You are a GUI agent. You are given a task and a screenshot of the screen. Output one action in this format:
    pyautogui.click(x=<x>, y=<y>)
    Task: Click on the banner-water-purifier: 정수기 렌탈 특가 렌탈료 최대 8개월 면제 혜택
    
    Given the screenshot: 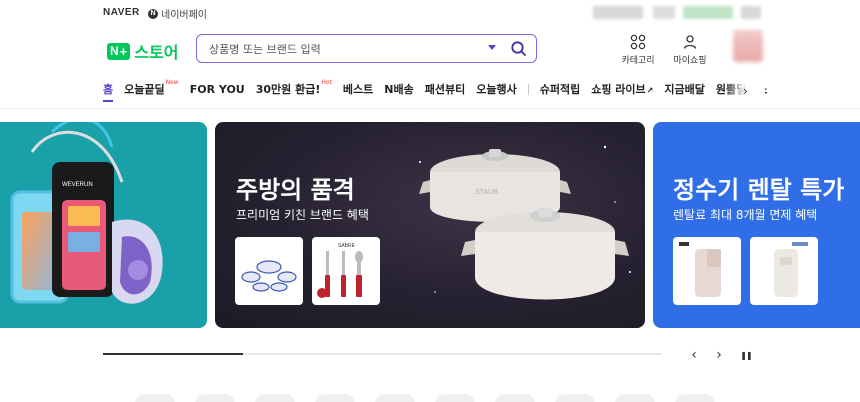 What is the action you would take?
    pyautogui.click(x=756, y=225)
    